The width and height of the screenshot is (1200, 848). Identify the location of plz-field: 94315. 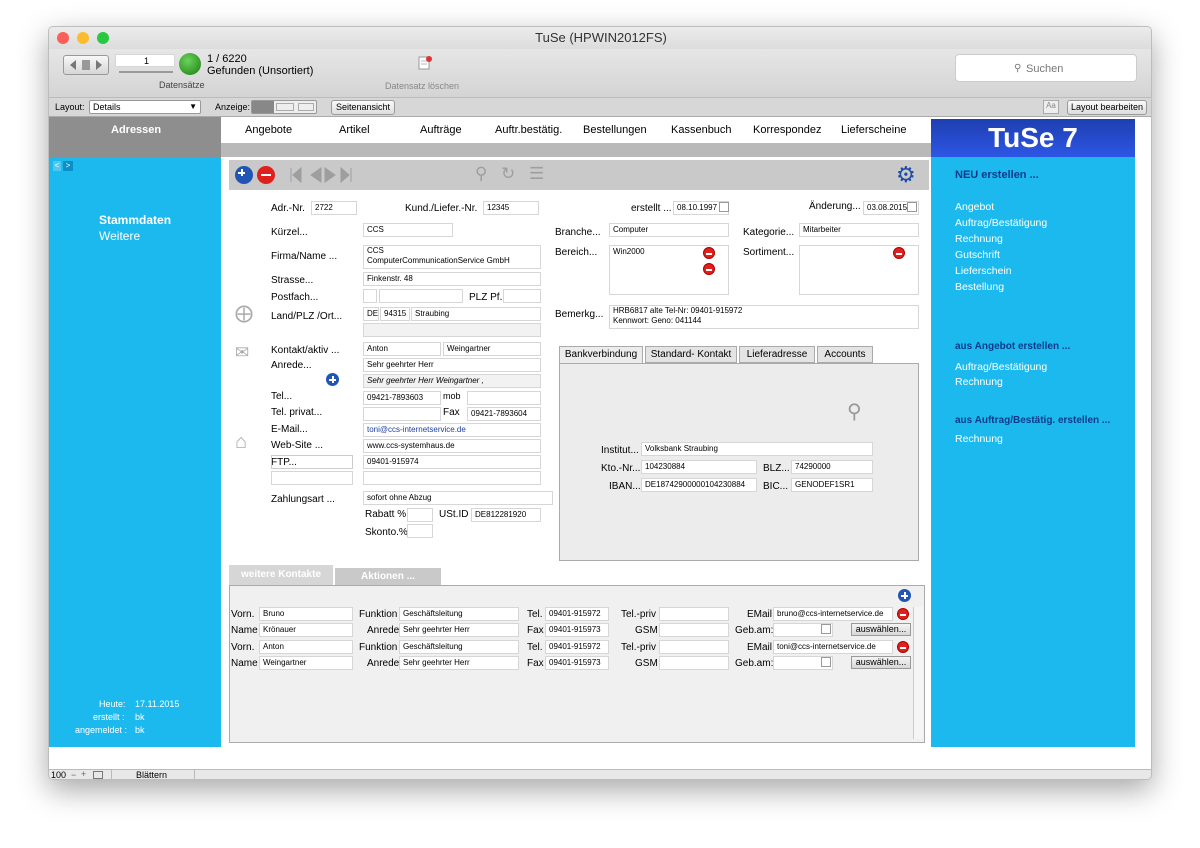
(395, 314).